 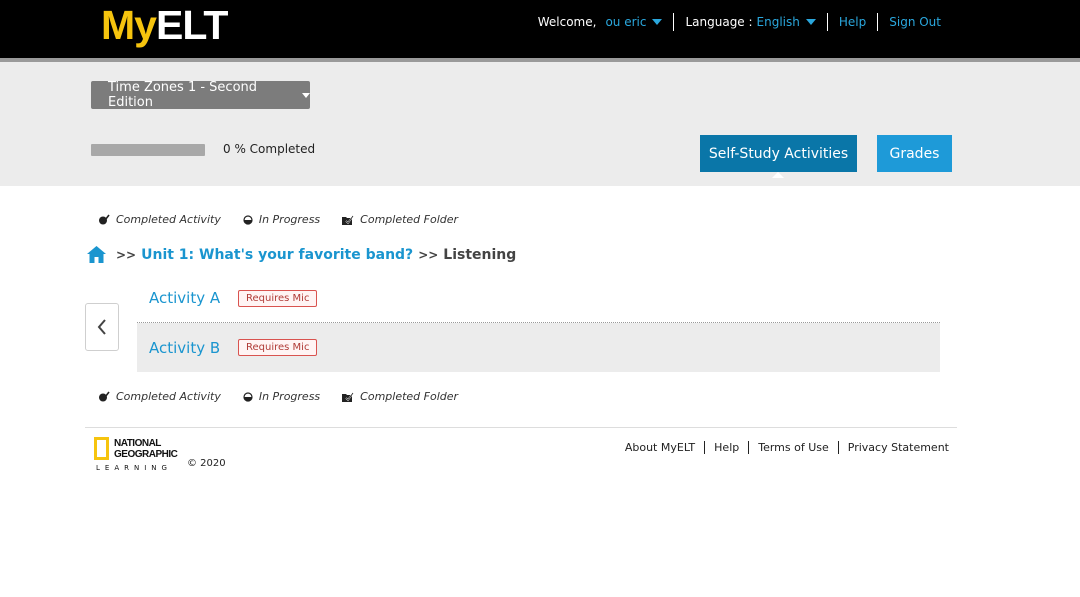 I want to click on myelt-logo: MyELT, so click(x=164, y=25).